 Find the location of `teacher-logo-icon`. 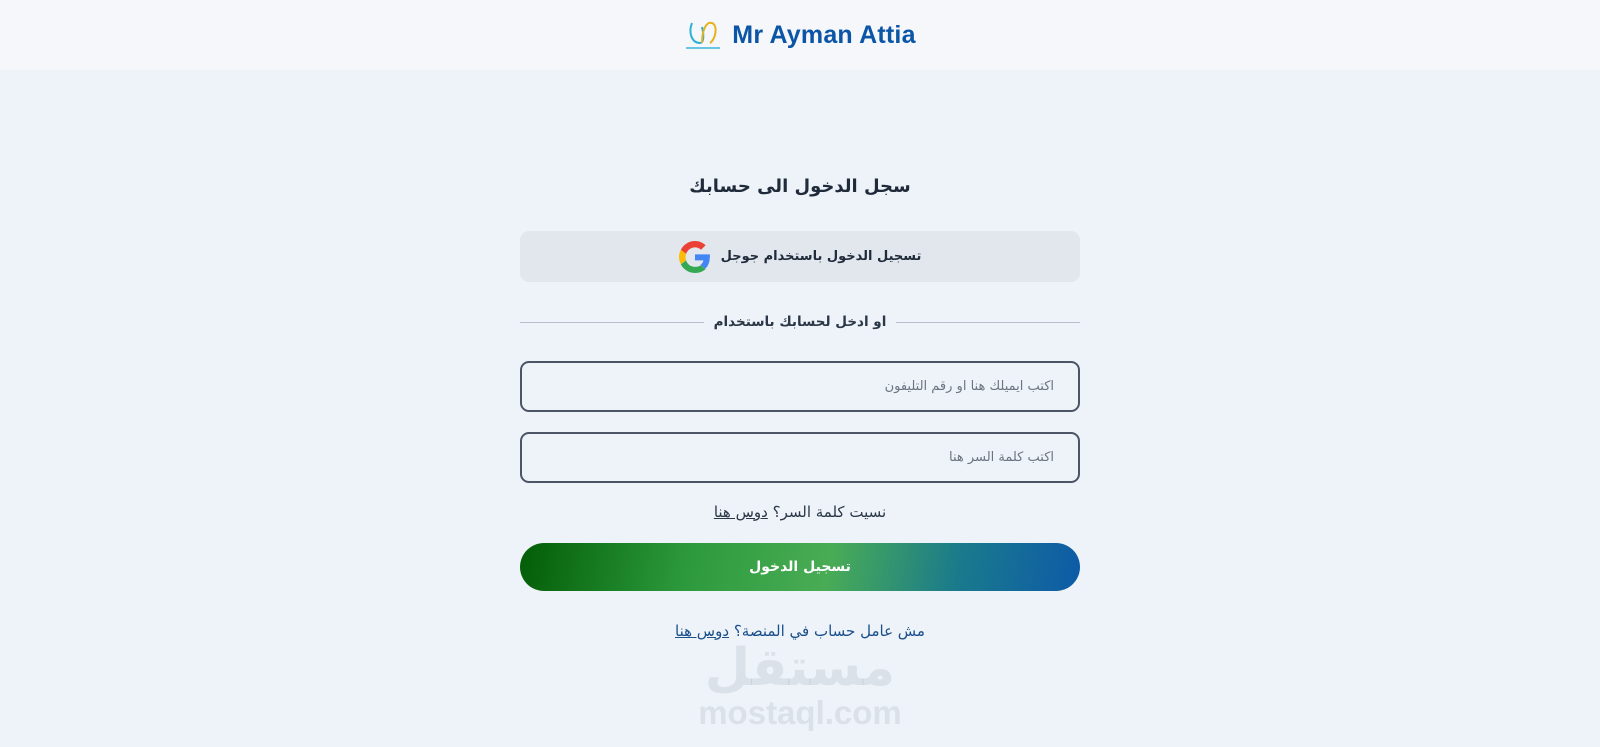

teacher-logo-icon is located at coordinates (703, 35).